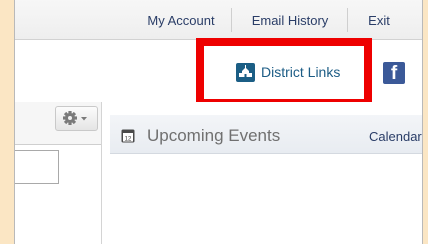  Describe the element at coordinates (300, 72) in the screenshot. I see `district-links-link: District Links` at that location.